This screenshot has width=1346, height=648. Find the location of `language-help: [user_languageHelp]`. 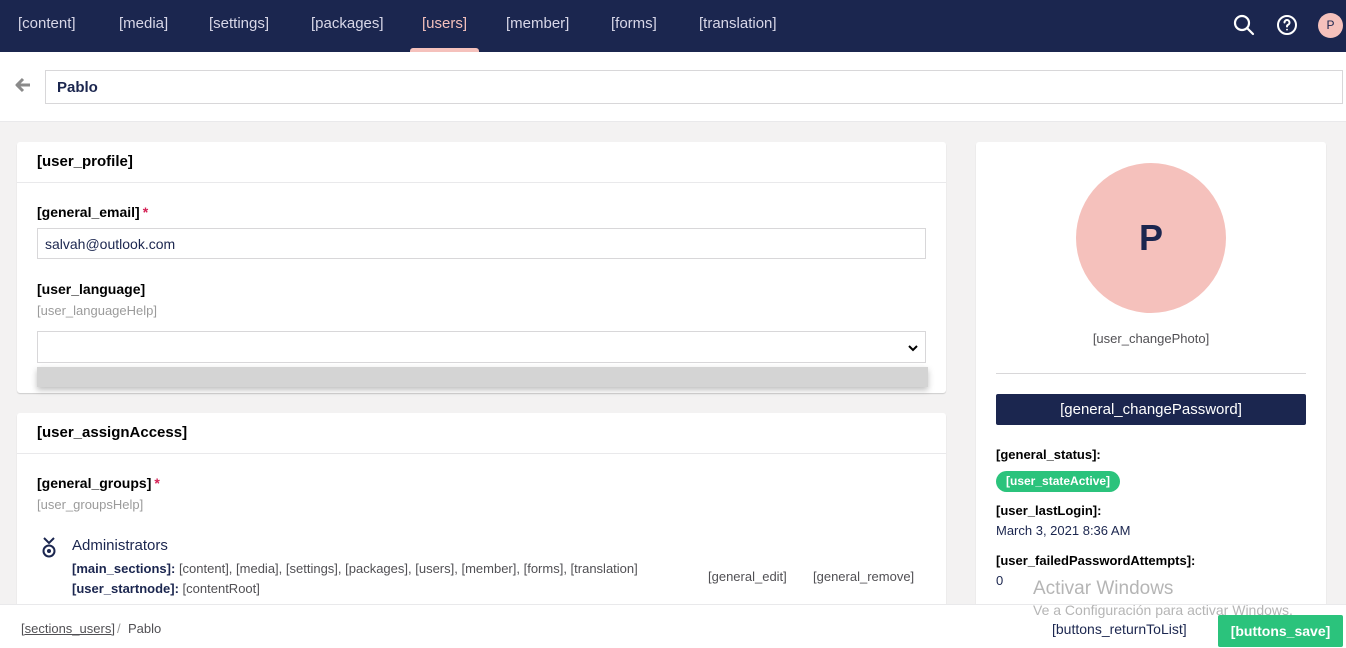

language-help: [user_languageHelp] is located at coordinates (97, 310).